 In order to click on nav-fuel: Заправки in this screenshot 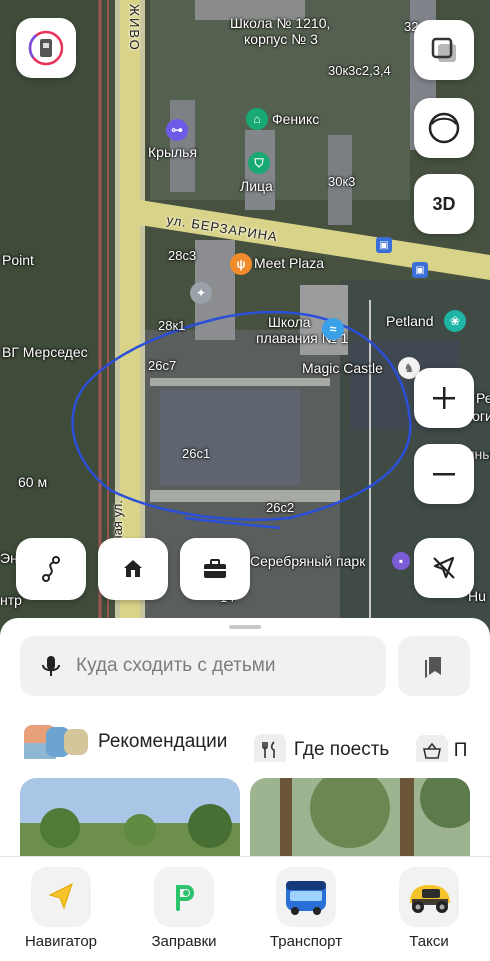, I will do `click(184, 909)`.